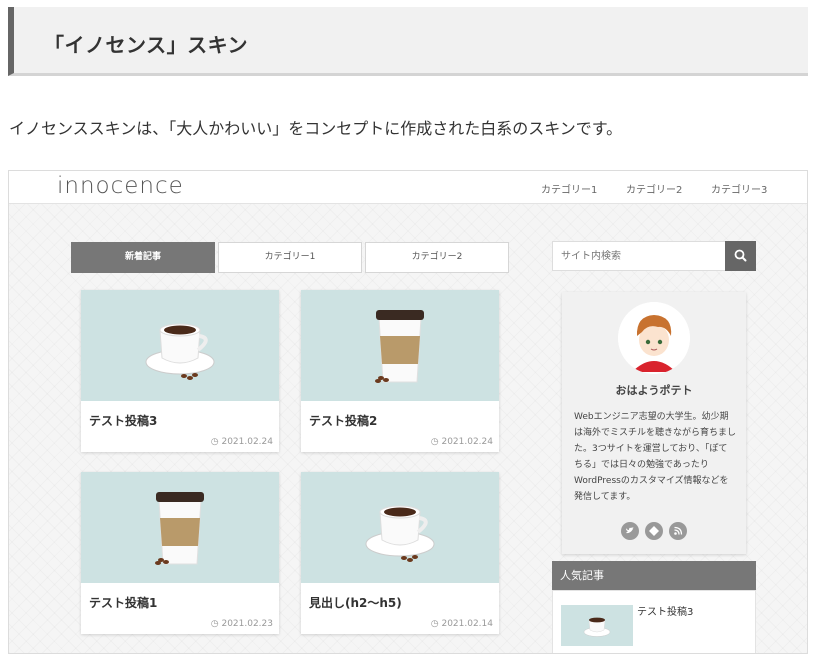  Describe the element at coordinates (355, 602) in the screenshot. I see `post-title: 見出し(h2〜h5)` at that location.